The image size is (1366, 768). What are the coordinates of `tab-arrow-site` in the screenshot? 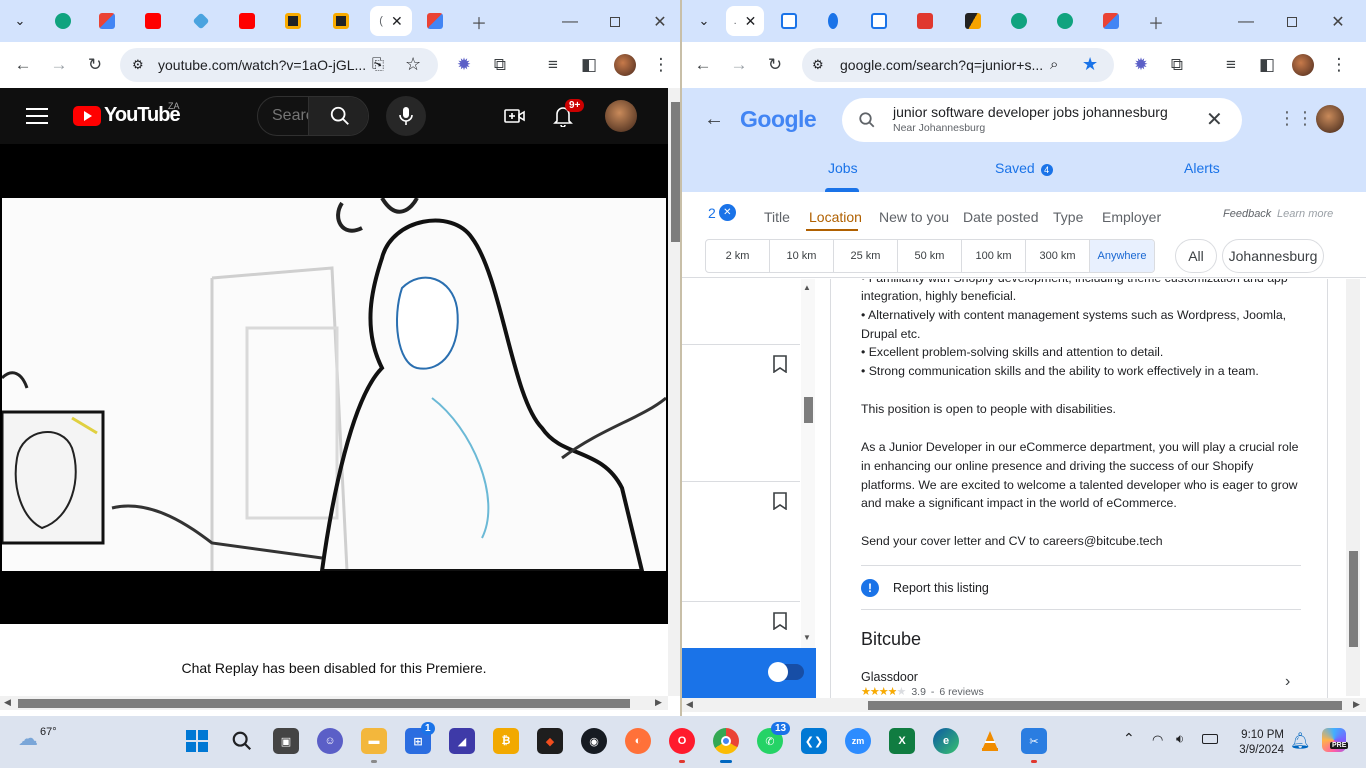 It's located at (973, 21).